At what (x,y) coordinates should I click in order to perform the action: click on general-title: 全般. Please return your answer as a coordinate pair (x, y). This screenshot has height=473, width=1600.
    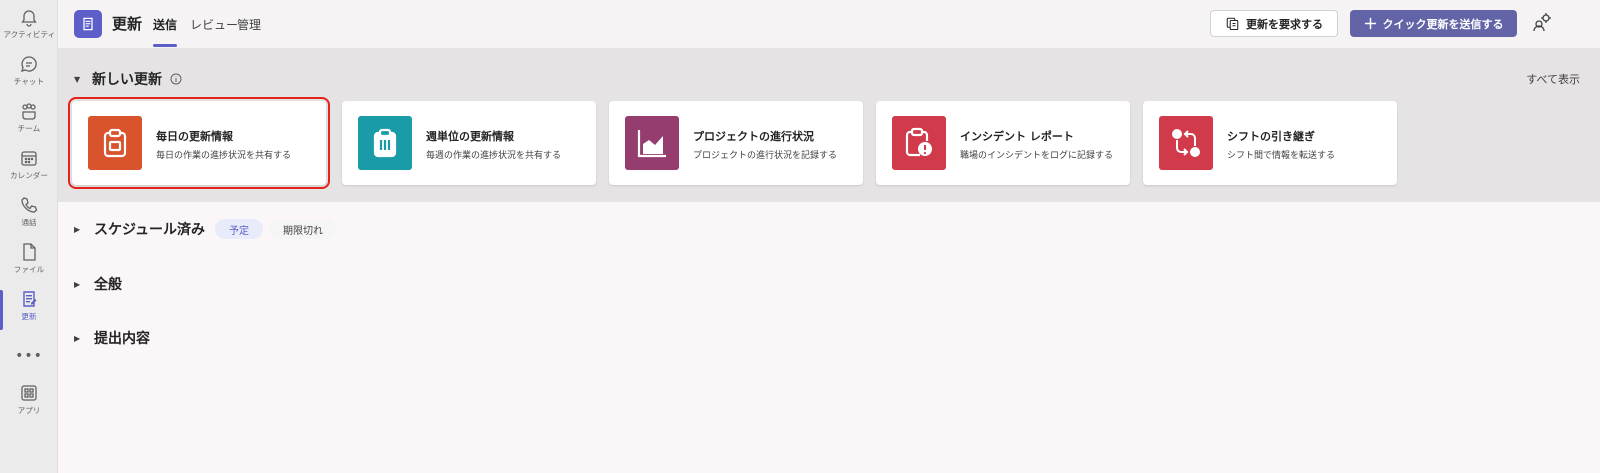
    Looking at the image, I should click on (108, 285).